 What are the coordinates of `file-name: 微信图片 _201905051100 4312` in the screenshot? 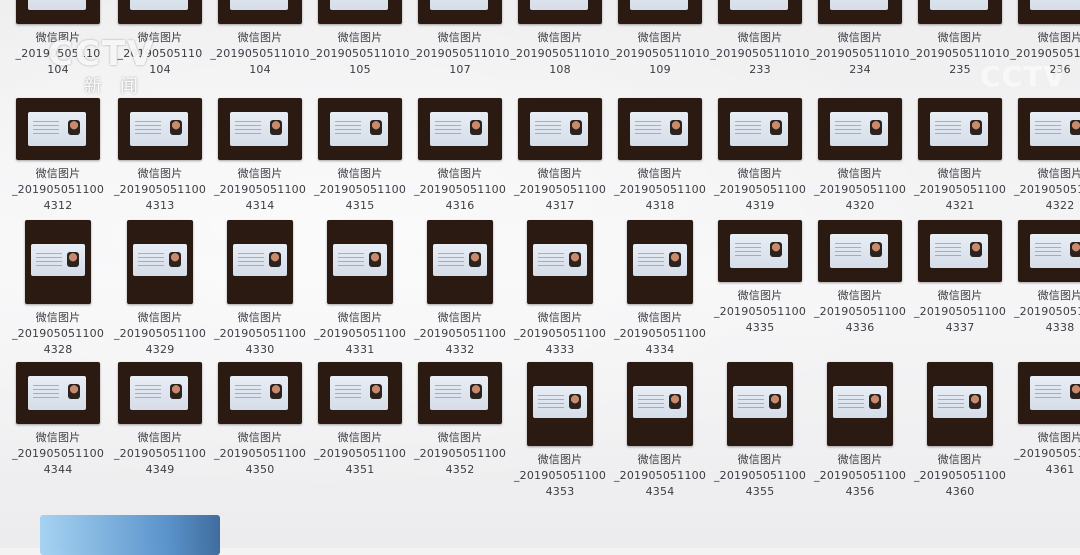 It's located at (58, 190).